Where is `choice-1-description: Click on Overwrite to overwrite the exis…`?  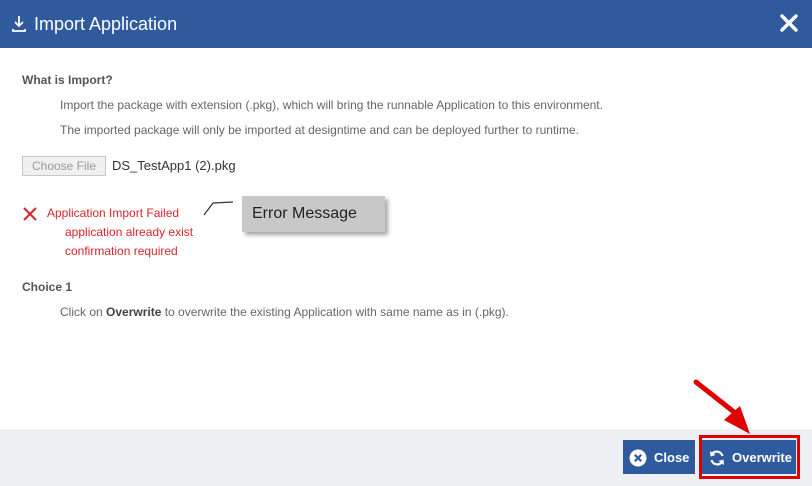 choice-1-description: Click on Overwrite to overwrite the exis… is located at coordinates (284, 312).